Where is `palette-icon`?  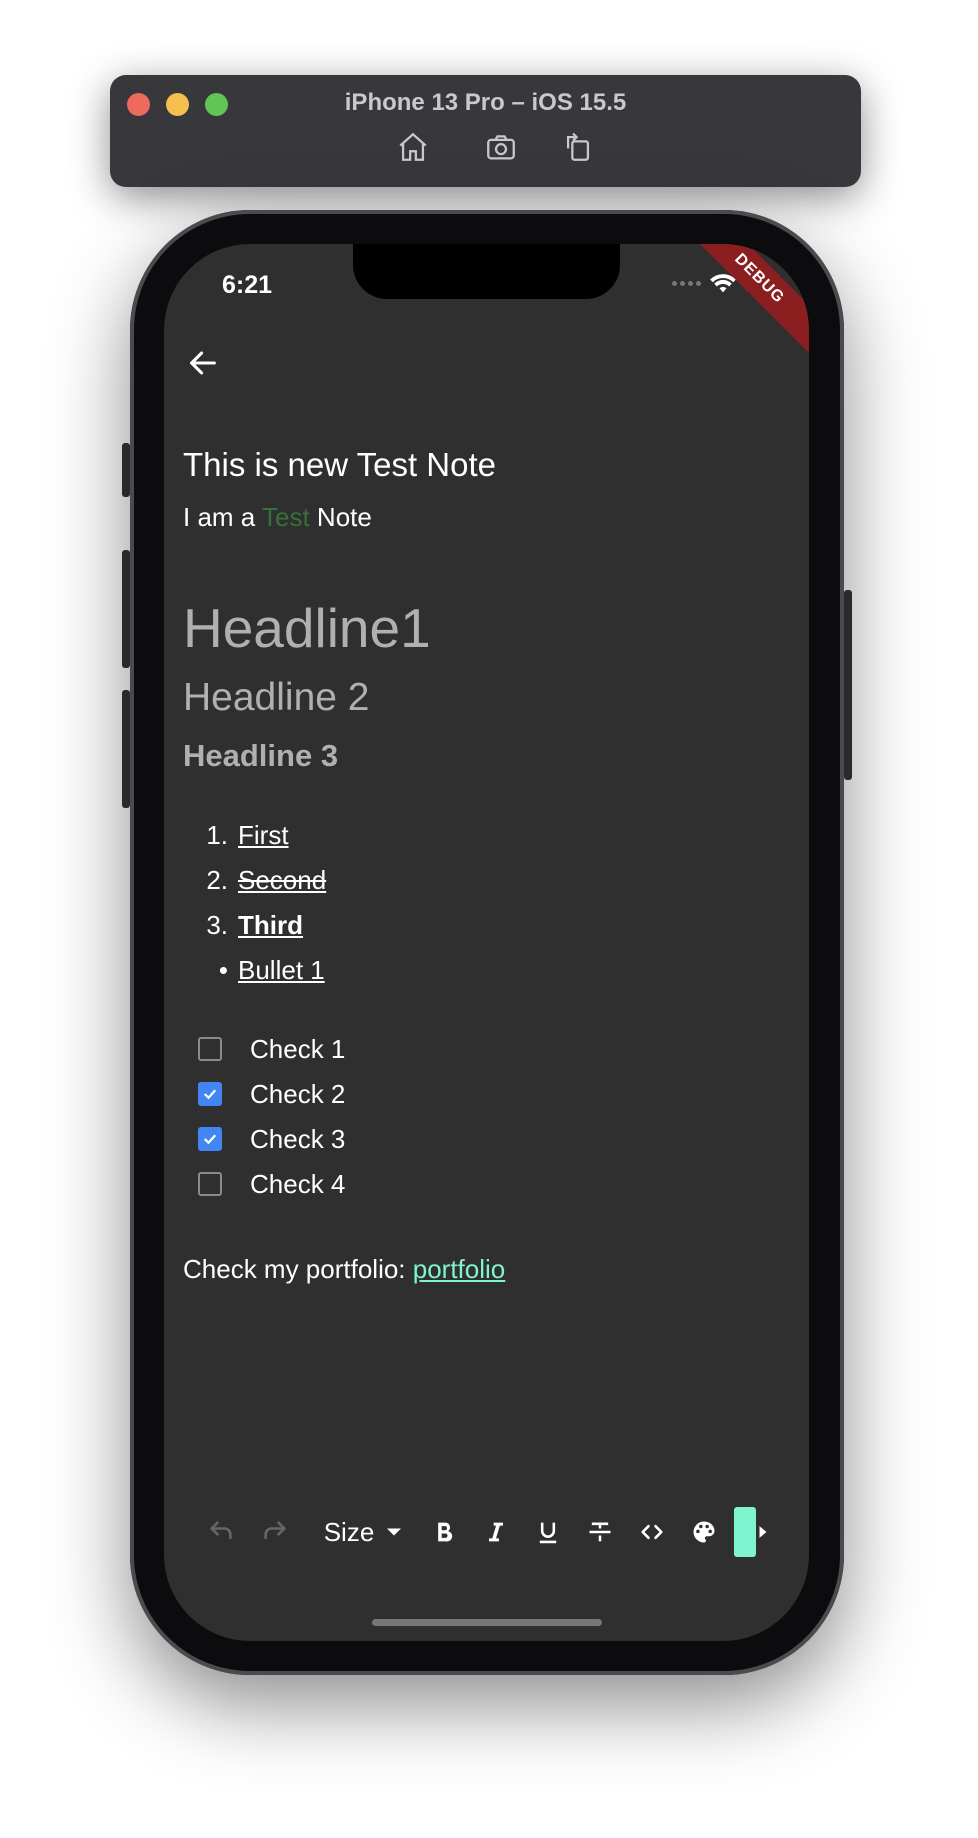
palette-icon is located at coordinates (704, 1532).